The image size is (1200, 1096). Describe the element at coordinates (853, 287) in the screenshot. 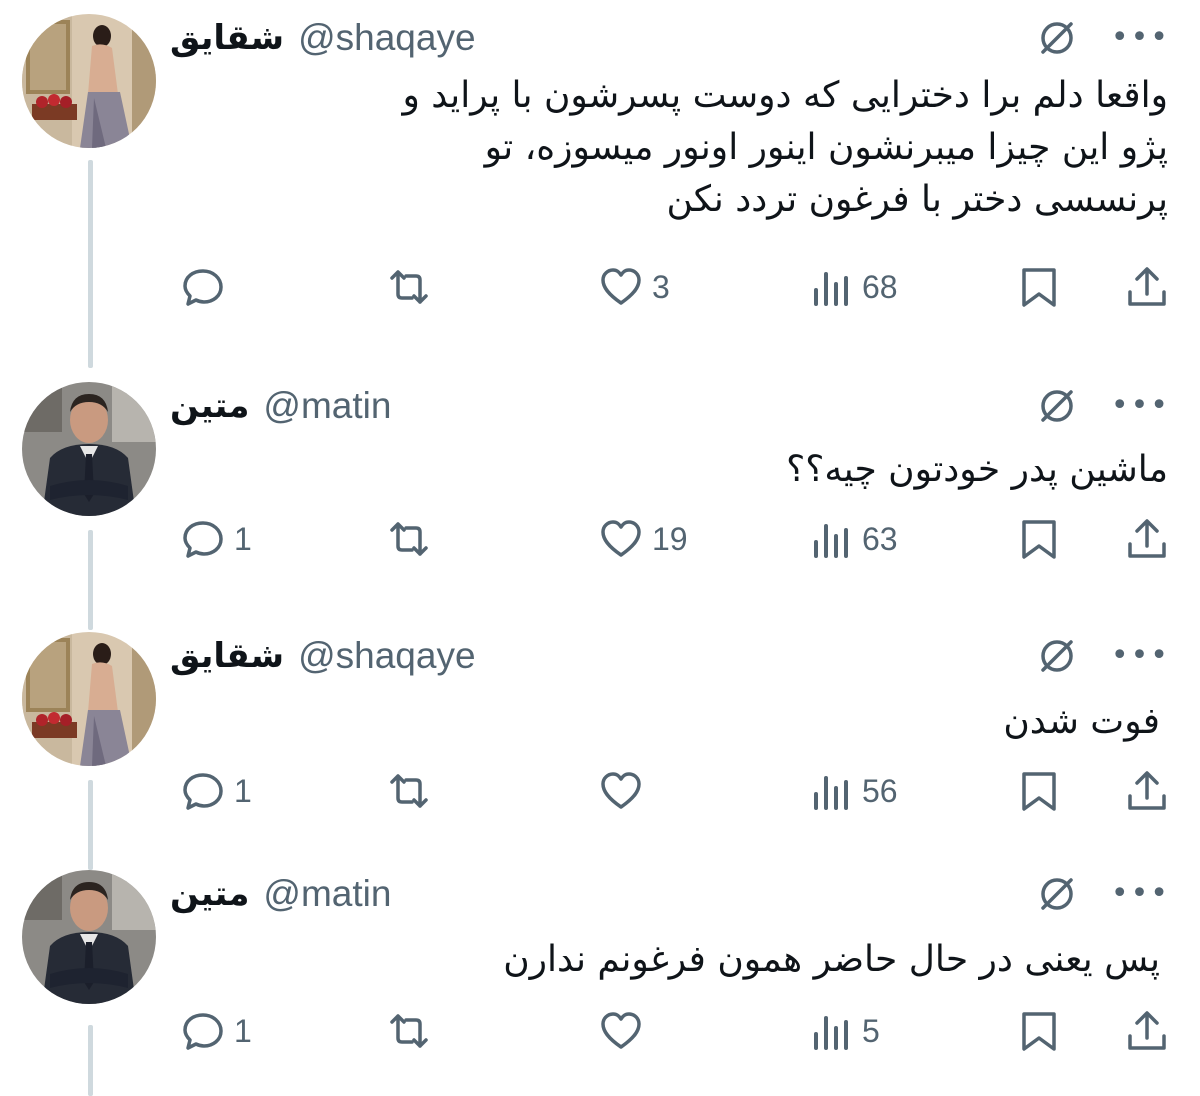

I see `views-button: 68` at that location.